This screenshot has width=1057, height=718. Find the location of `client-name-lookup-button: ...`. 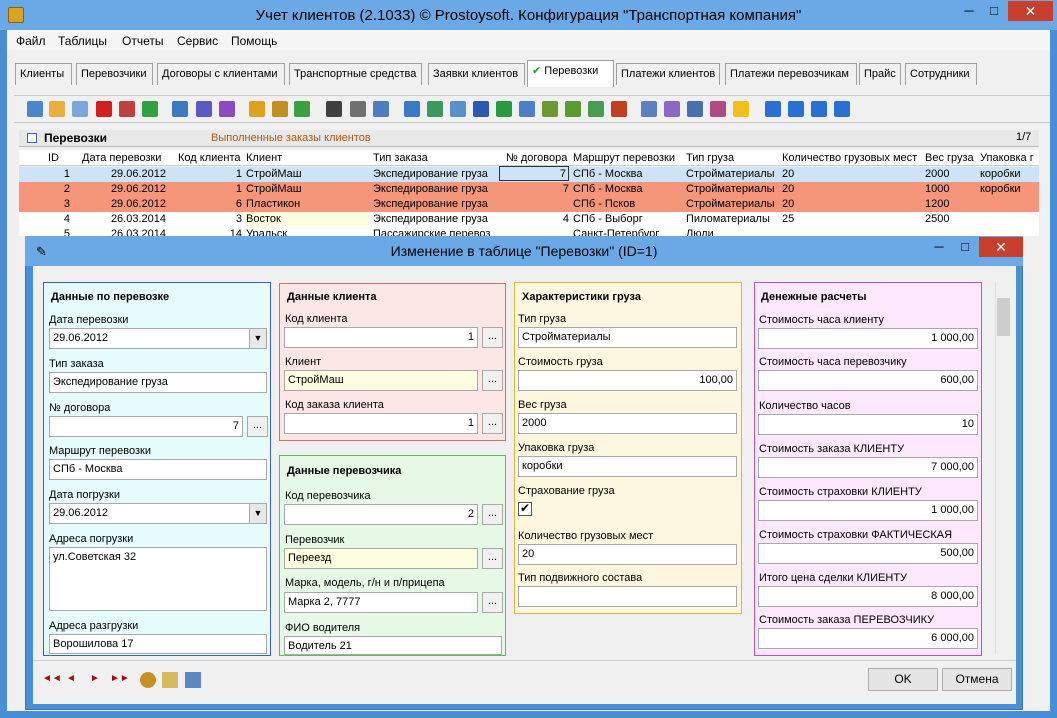

client-name-lookup-button: ... is located at coordinates (492, 380).